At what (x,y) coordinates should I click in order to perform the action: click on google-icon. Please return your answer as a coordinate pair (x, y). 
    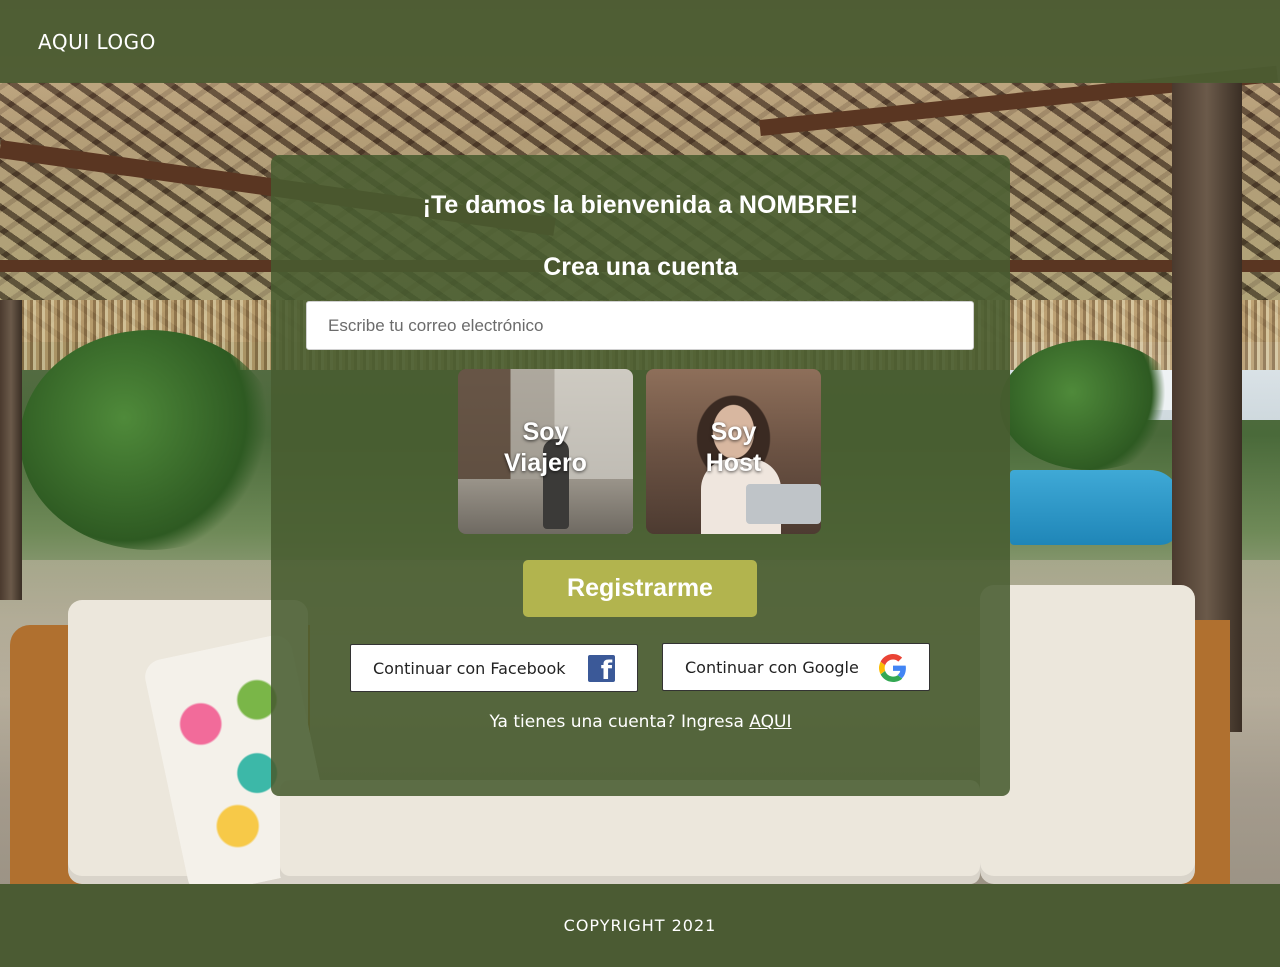
    Looking at the image, I should click on (892, 668).